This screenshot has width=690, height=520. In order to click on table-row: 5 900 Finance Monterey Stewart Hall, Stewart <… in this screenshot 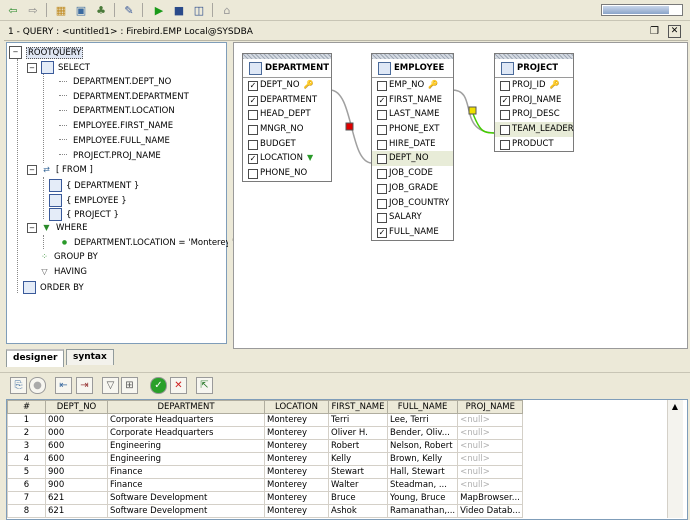, I will do `click(265, 472)`.